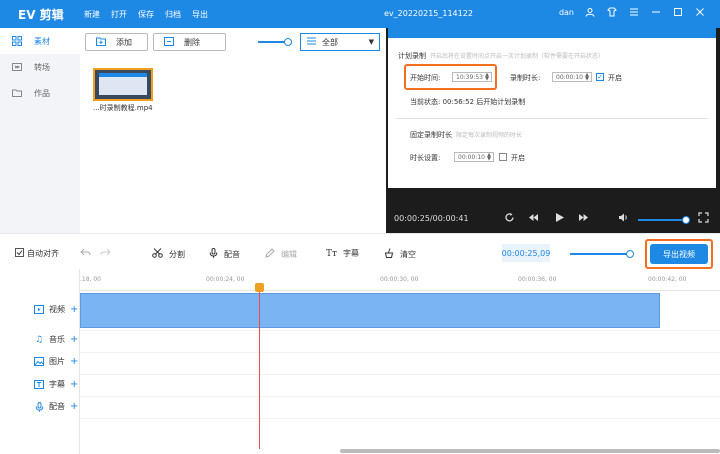 The width and height of the screenshot is (720, 454). I want to click on nav-works: 作品, so click(40, 93).